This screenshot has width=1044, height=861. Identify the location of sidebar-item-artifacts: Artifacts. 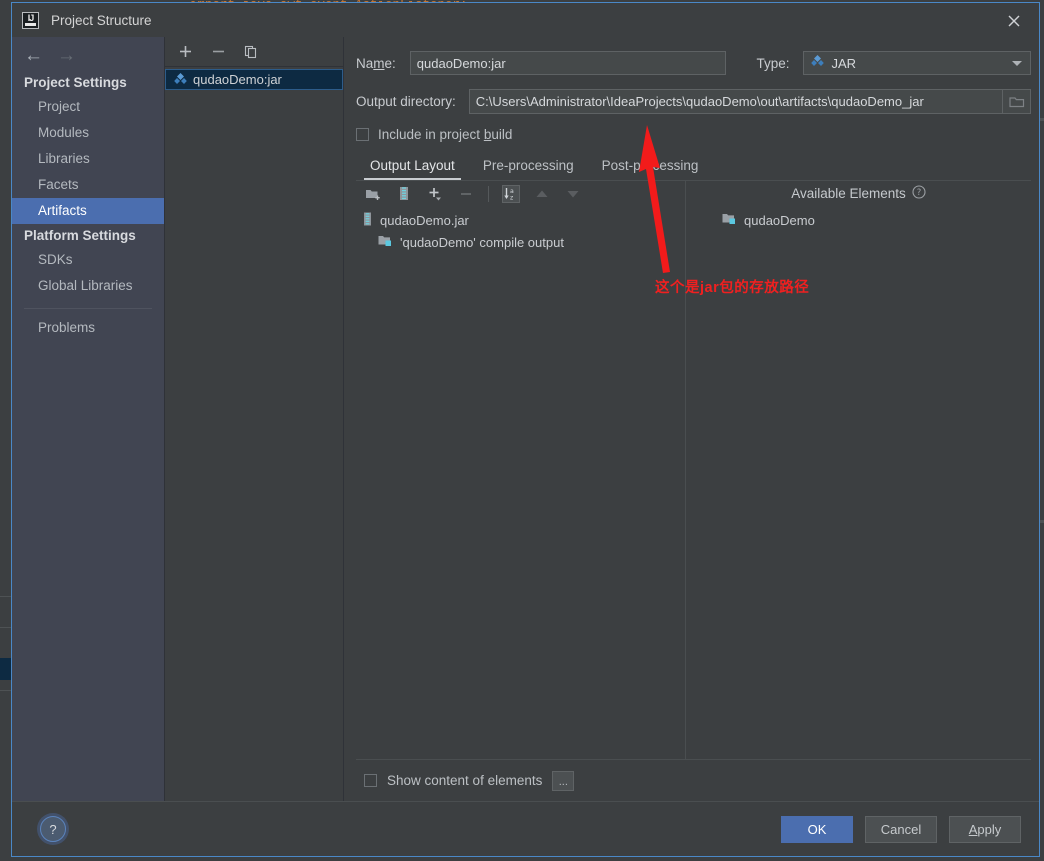
(88, 211).